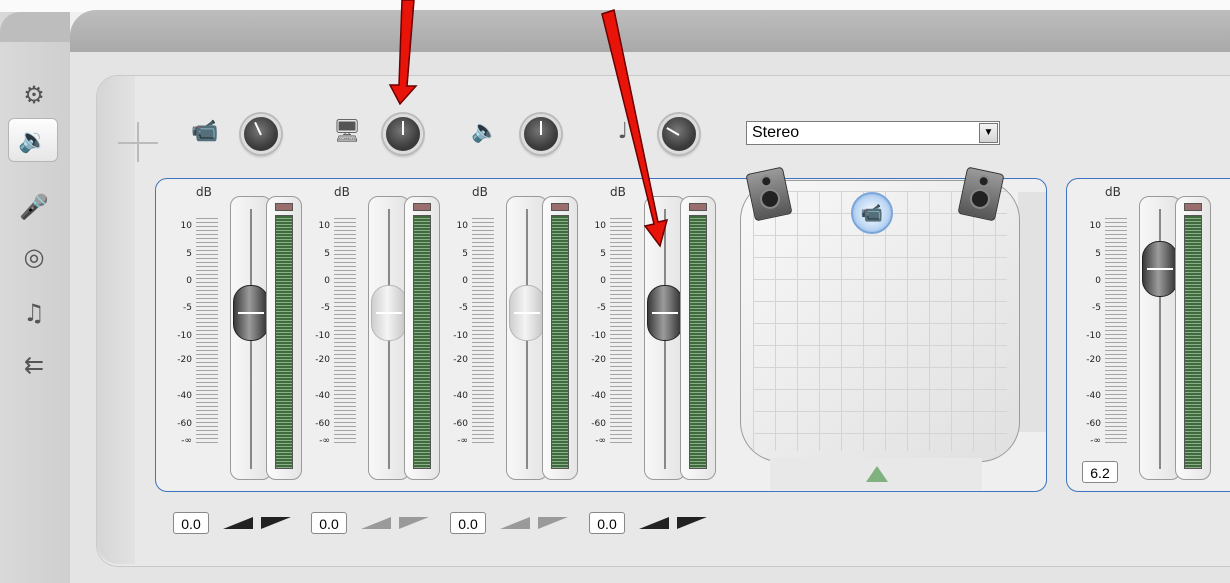 This screenshot has width=1230, height=583. Describe the element at coordinates (347, 131) in the screenshot. I see `video-audio-icon: 🖥` at that location.